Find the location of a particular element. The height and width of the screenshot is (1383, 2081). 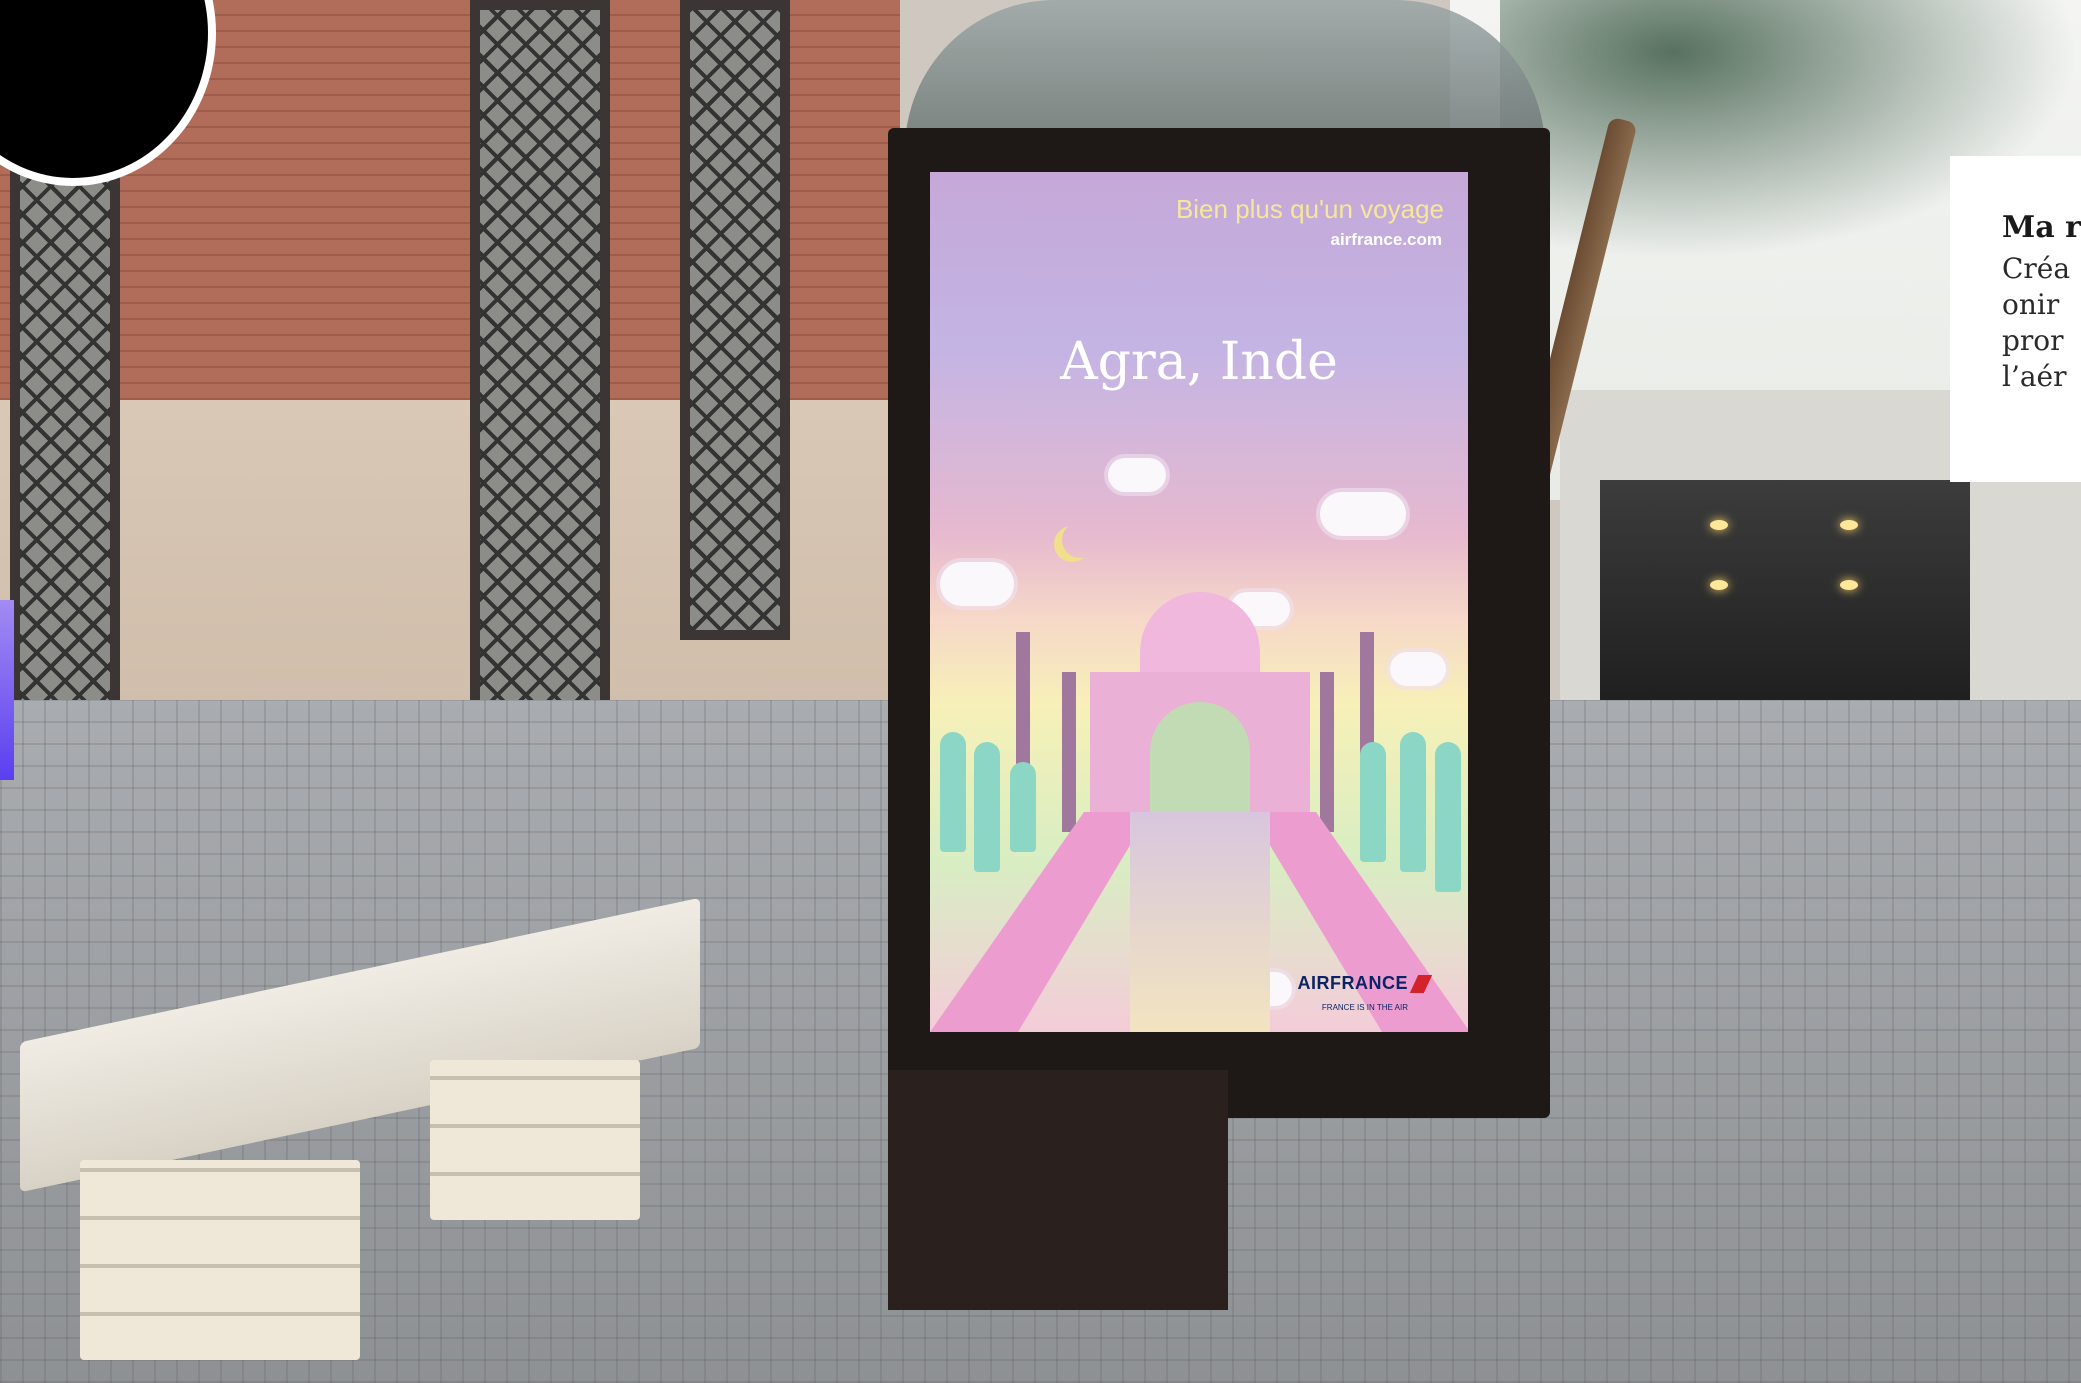

reflecting-pool is located at coordinates (1200, 922).